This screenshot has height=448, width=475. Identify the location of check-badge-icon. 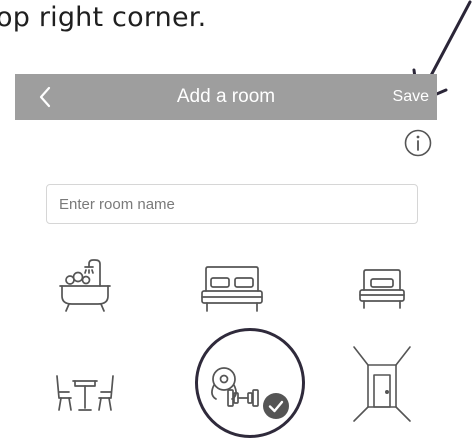
(276, 406).